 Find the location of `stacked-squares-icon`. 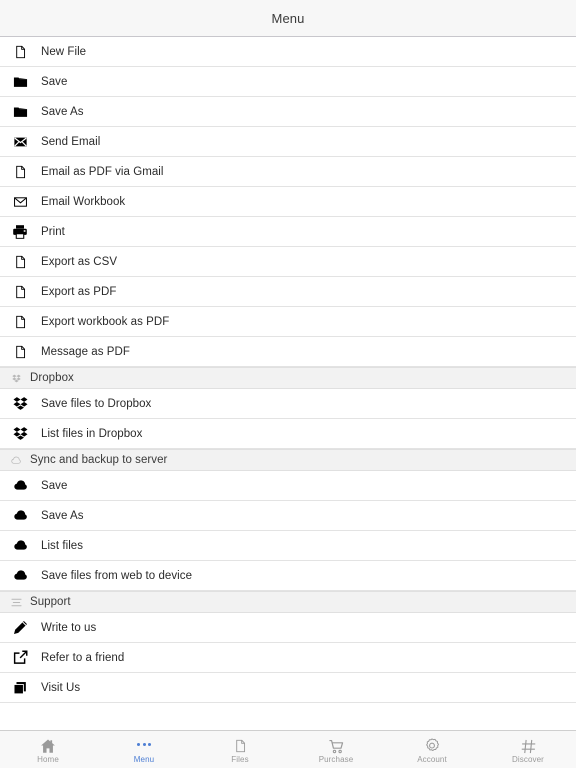

stacked-squares-icon is located at coordinates (20, 688).